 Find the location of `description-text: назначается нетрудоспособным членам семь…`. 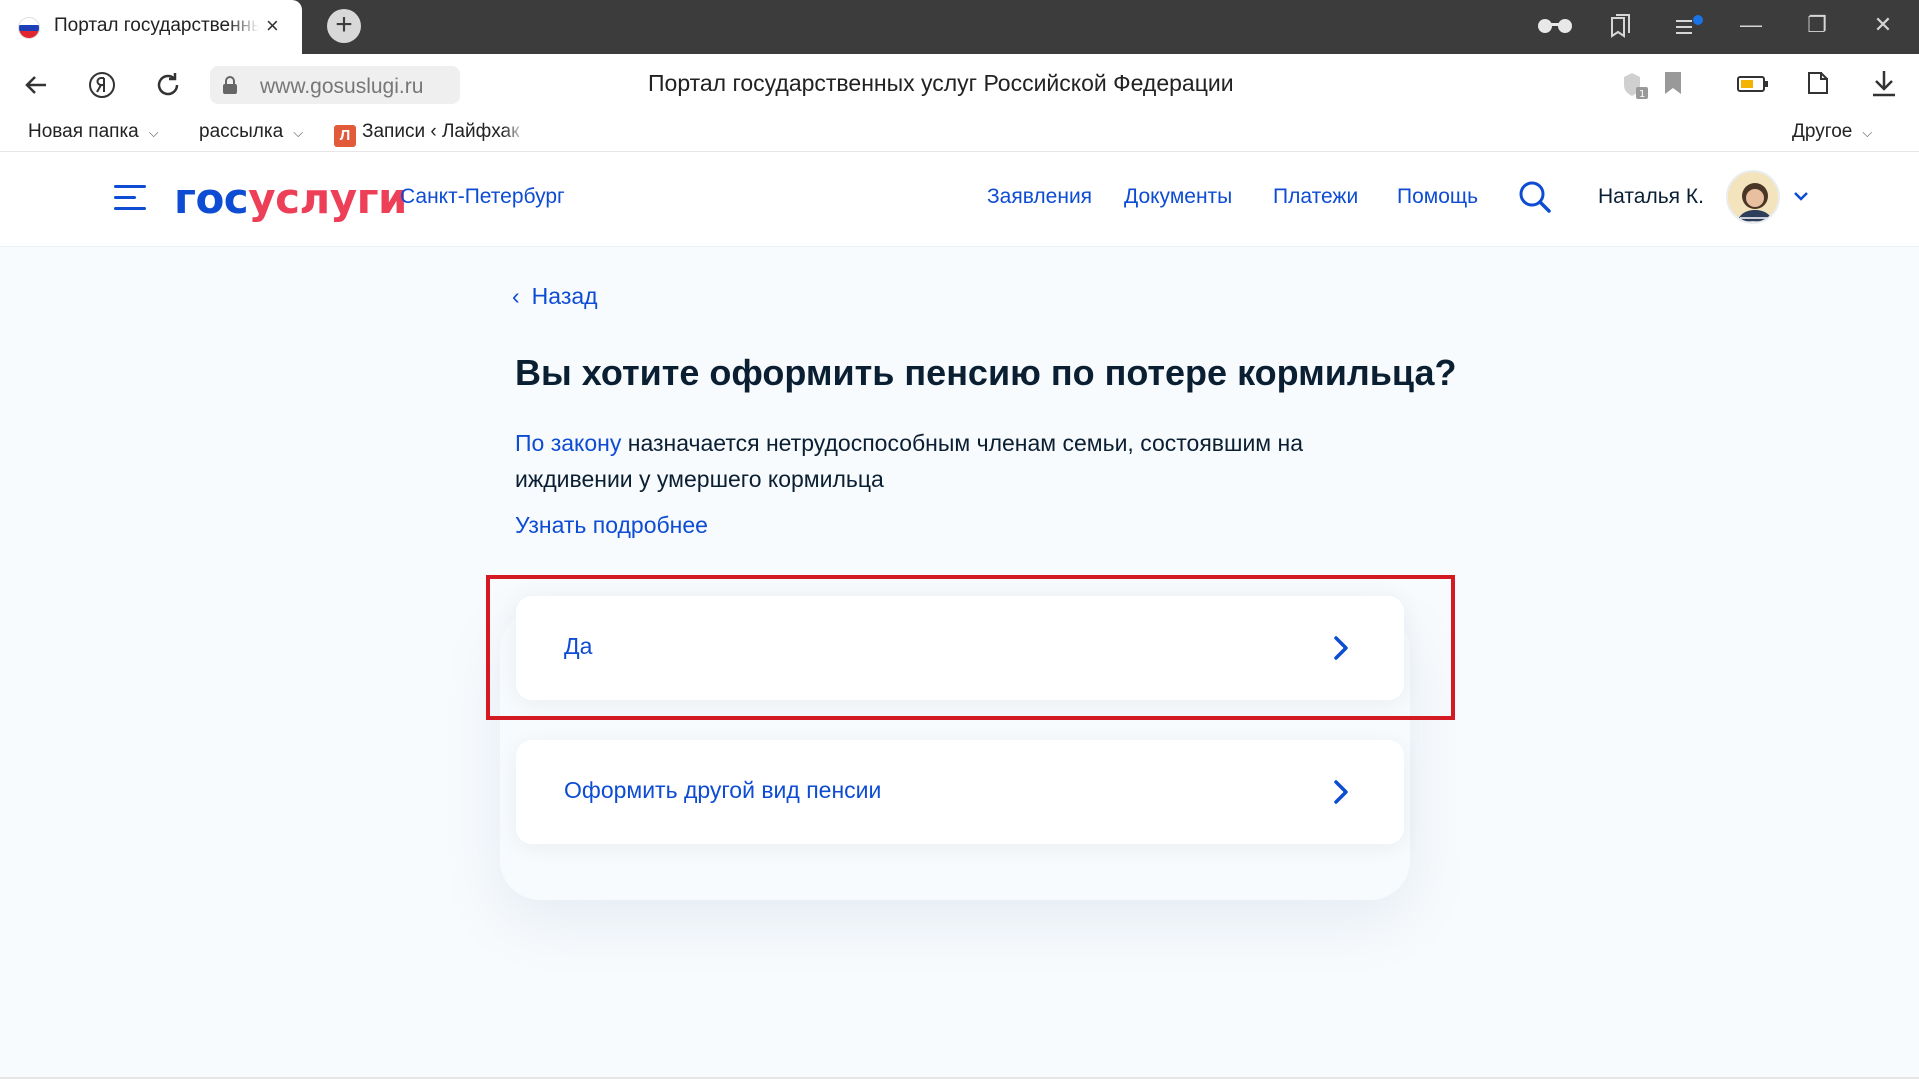

description-text: назначается нетрудоспособным членам семь… is located at coordinates (909, 461).